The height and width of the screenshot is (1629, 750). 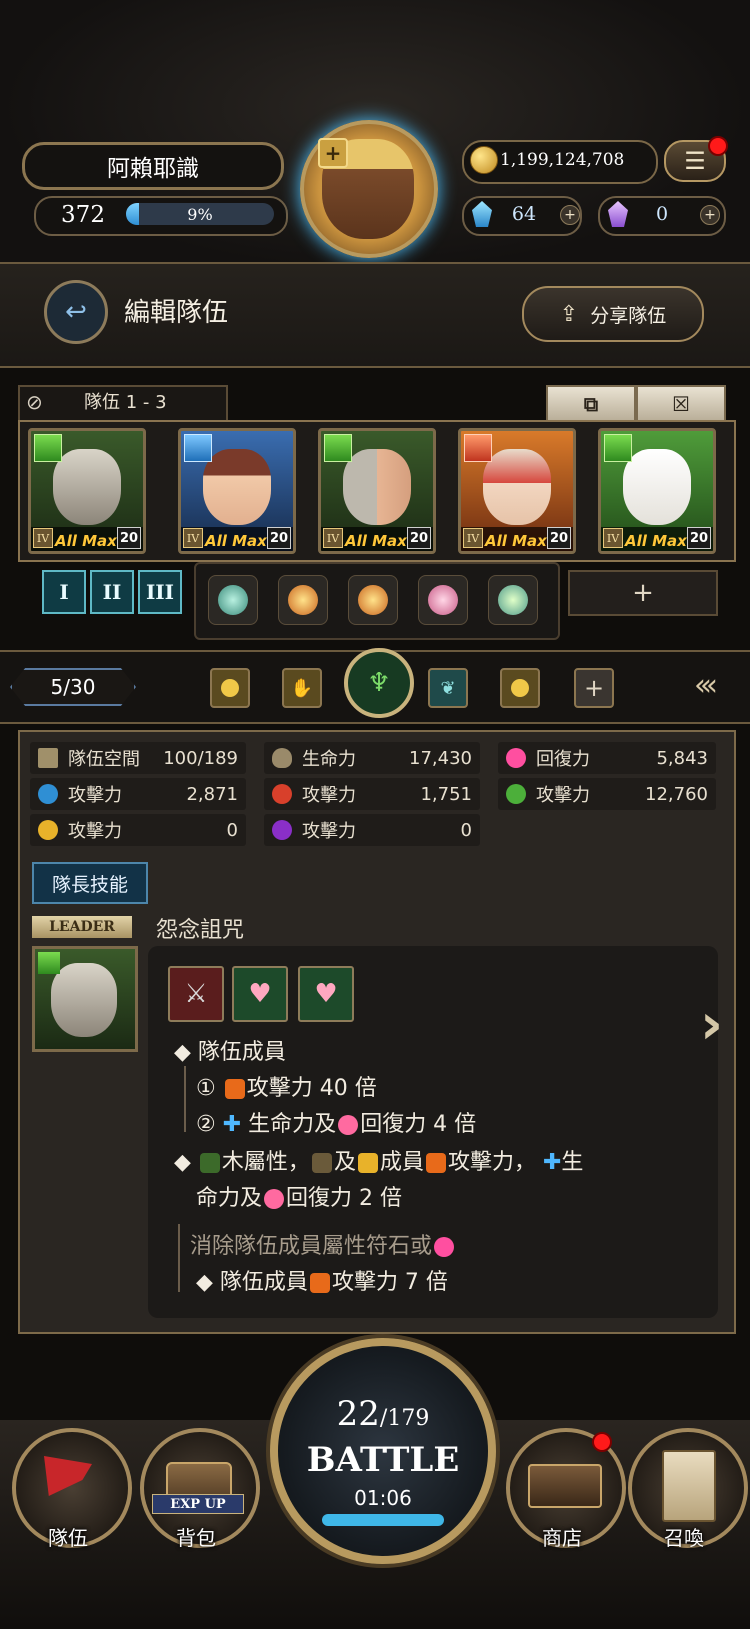 I want to click on hp-cross-icon: ✚, so click(x=232, y=1124).